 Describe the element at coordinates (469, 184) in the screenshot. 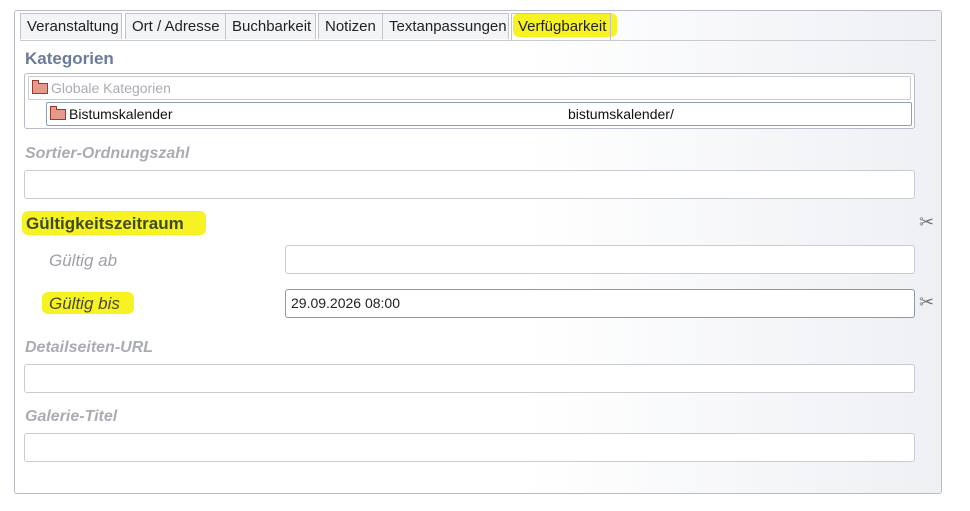

I see `sort-order-input` at that location.